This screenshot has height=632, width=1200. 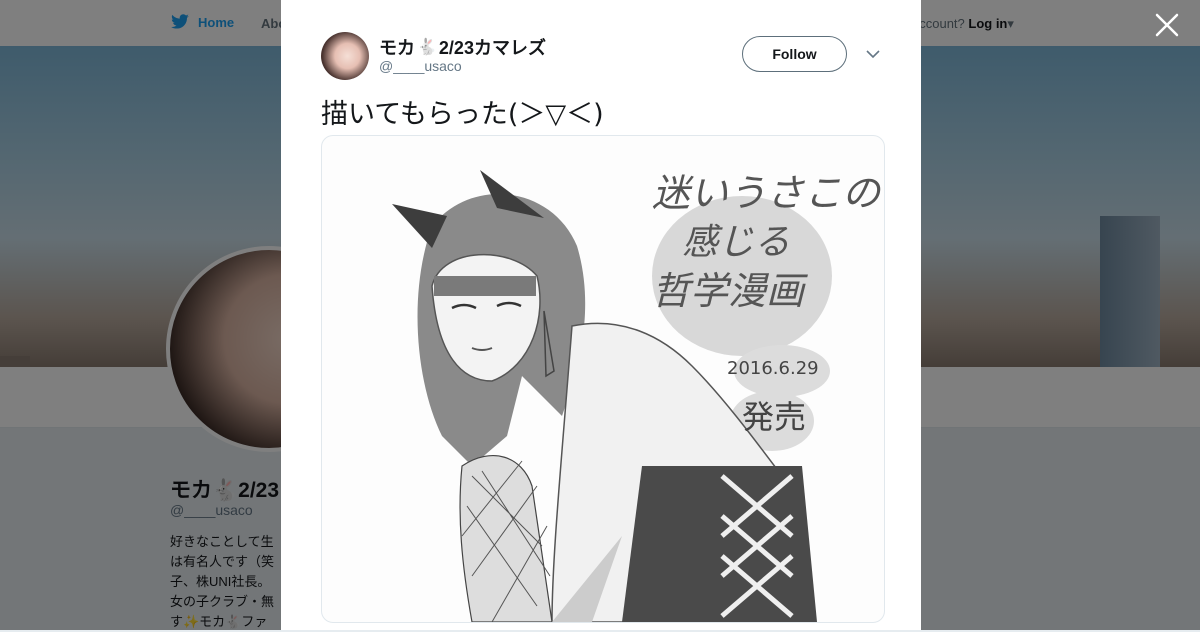 What do you see at coordinates (420, 66) in the screenshot?
I see `author-handle: @____usaco` at bounding box center [420, 66].